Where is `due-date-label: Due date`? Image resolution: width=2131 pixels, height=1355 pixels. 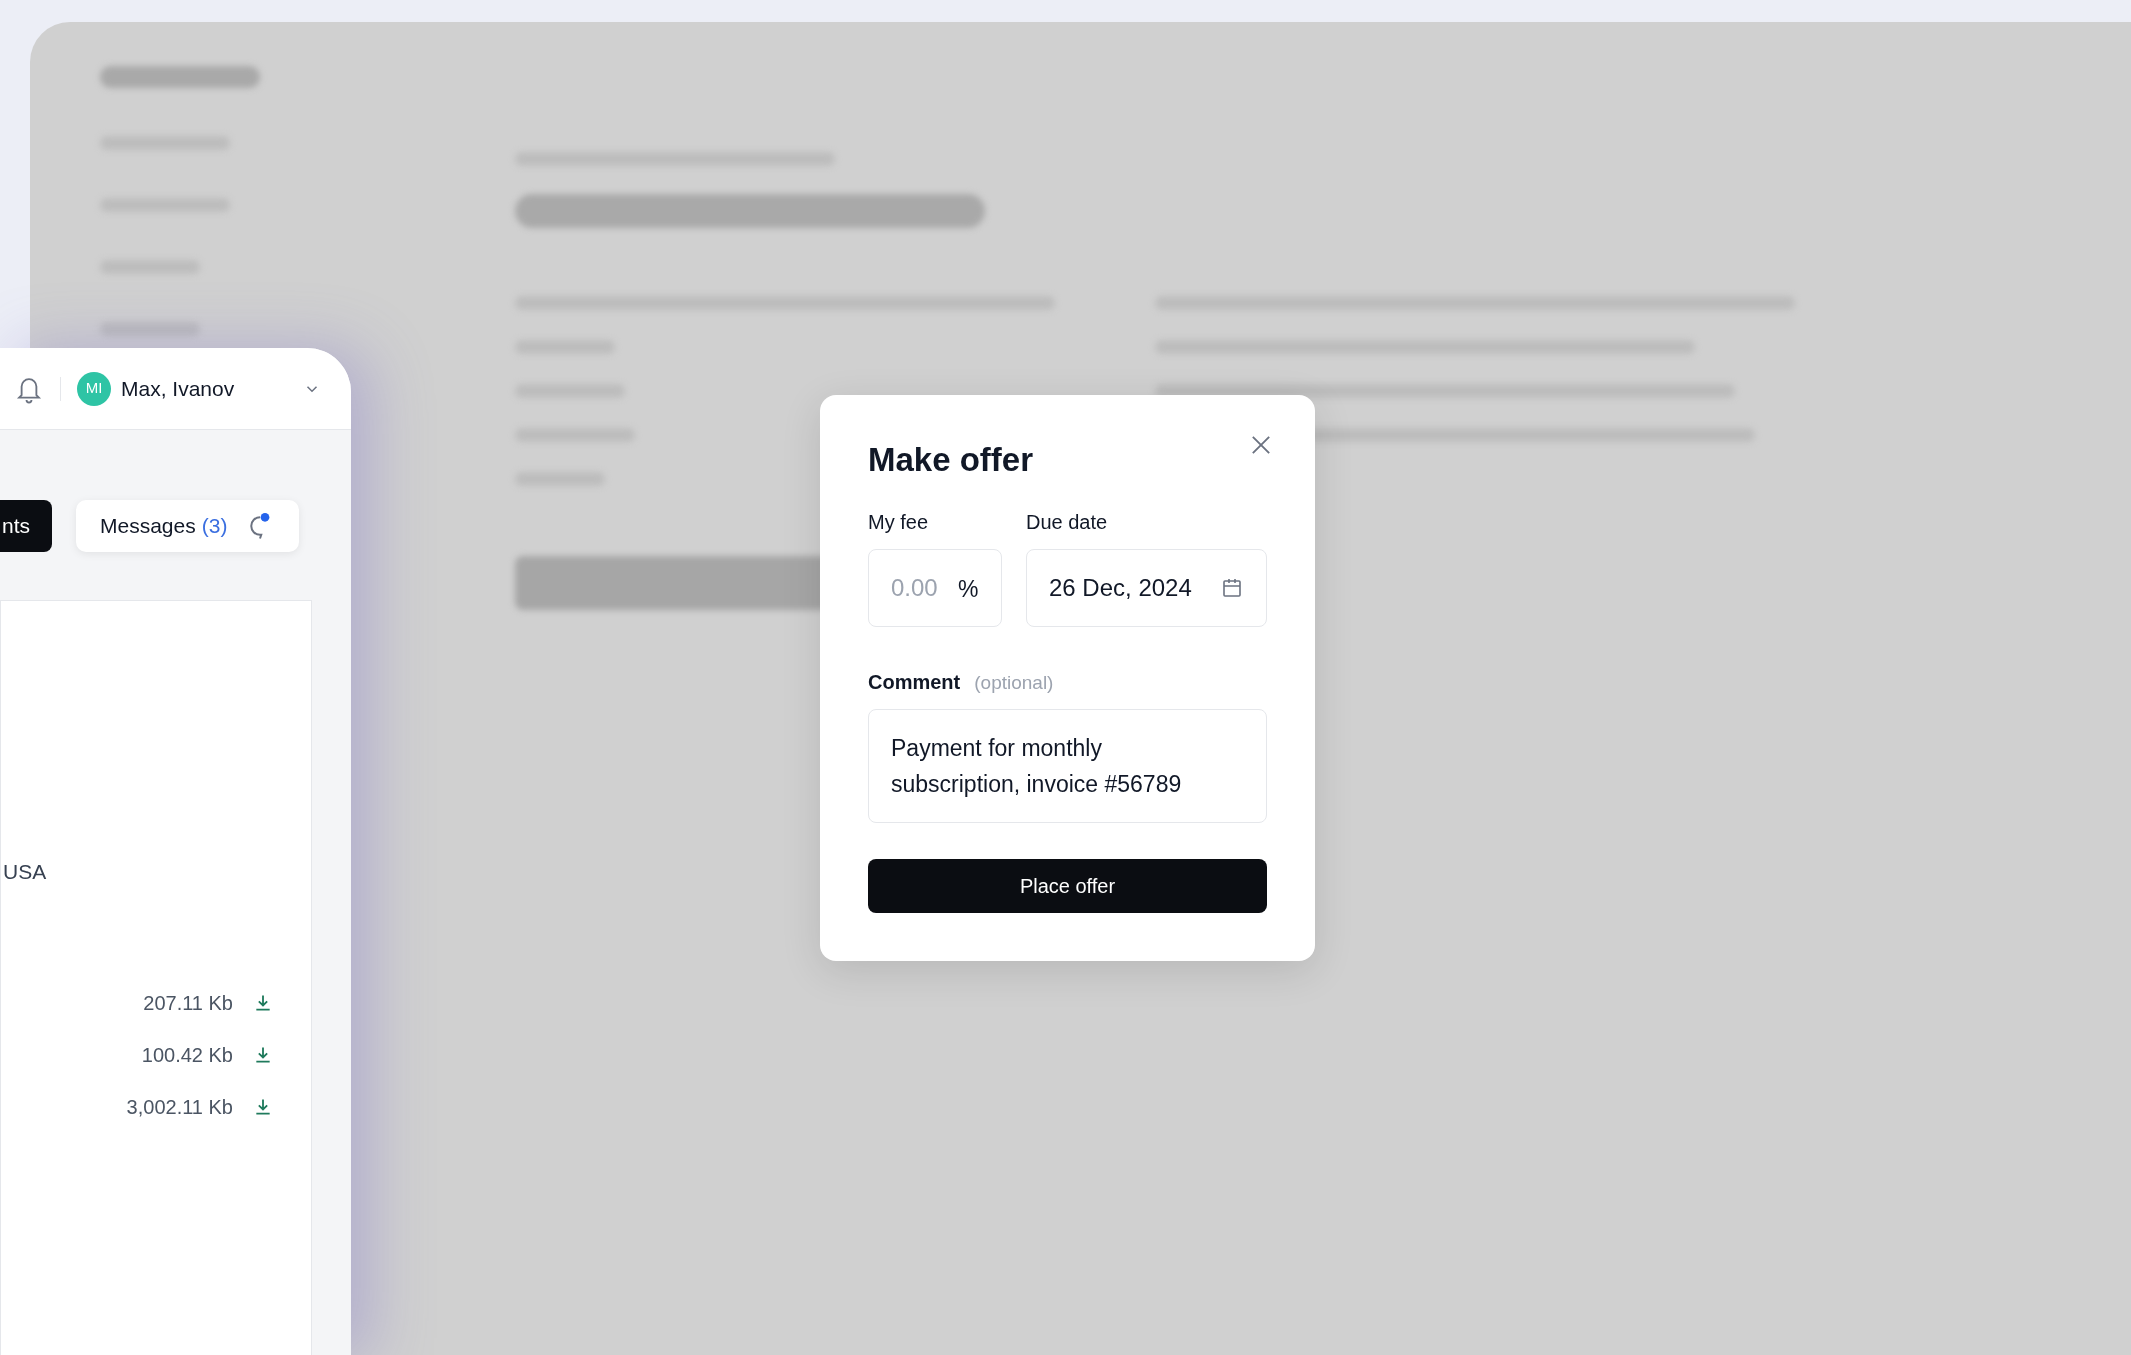
due-date-label: Due date is located at coordinates (1067, 522).